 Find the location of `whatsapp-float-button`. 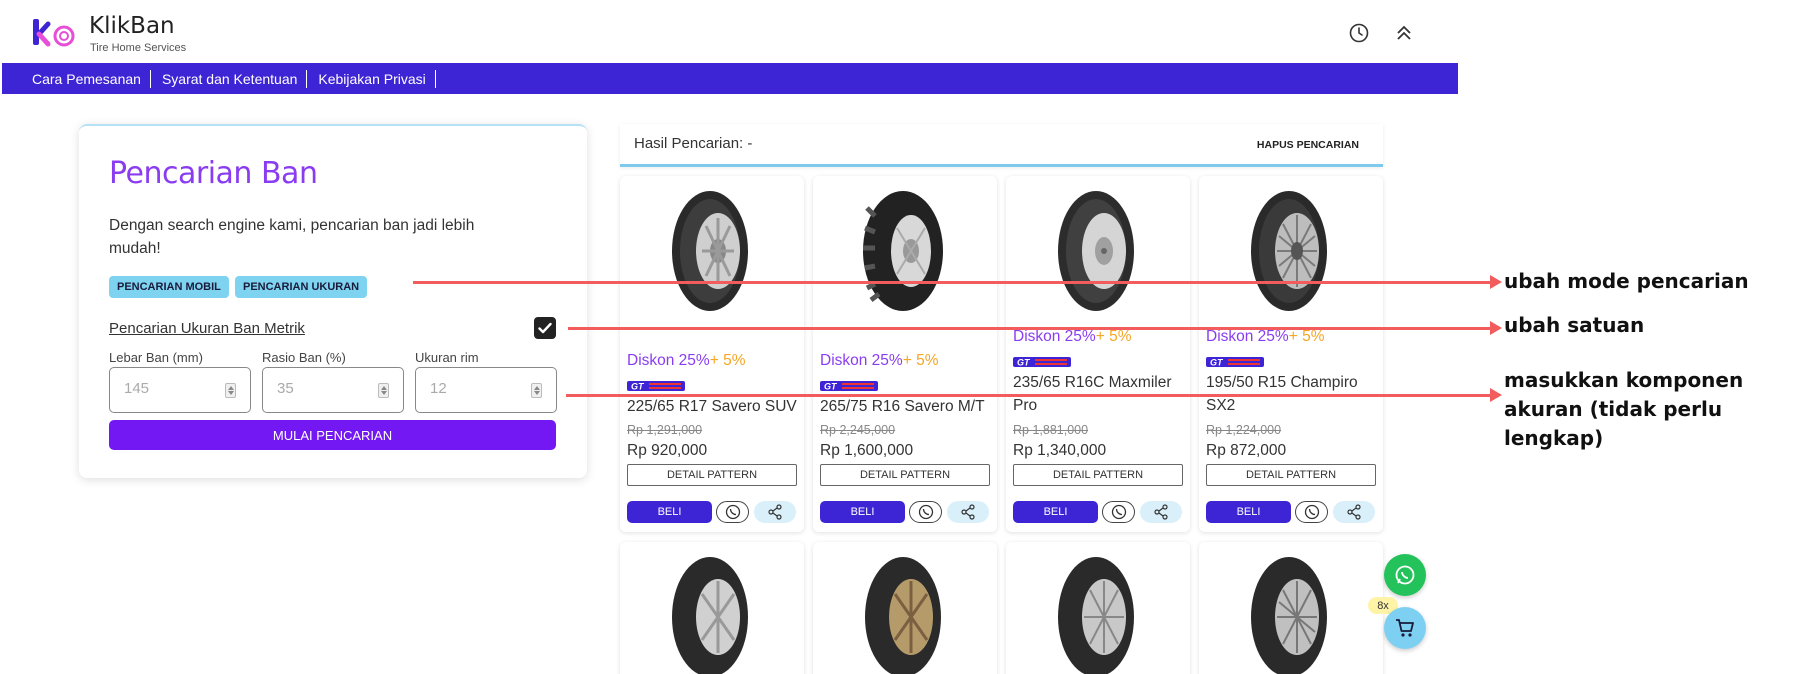

whatsapp-float-button is located at coordinates (1405, 575).